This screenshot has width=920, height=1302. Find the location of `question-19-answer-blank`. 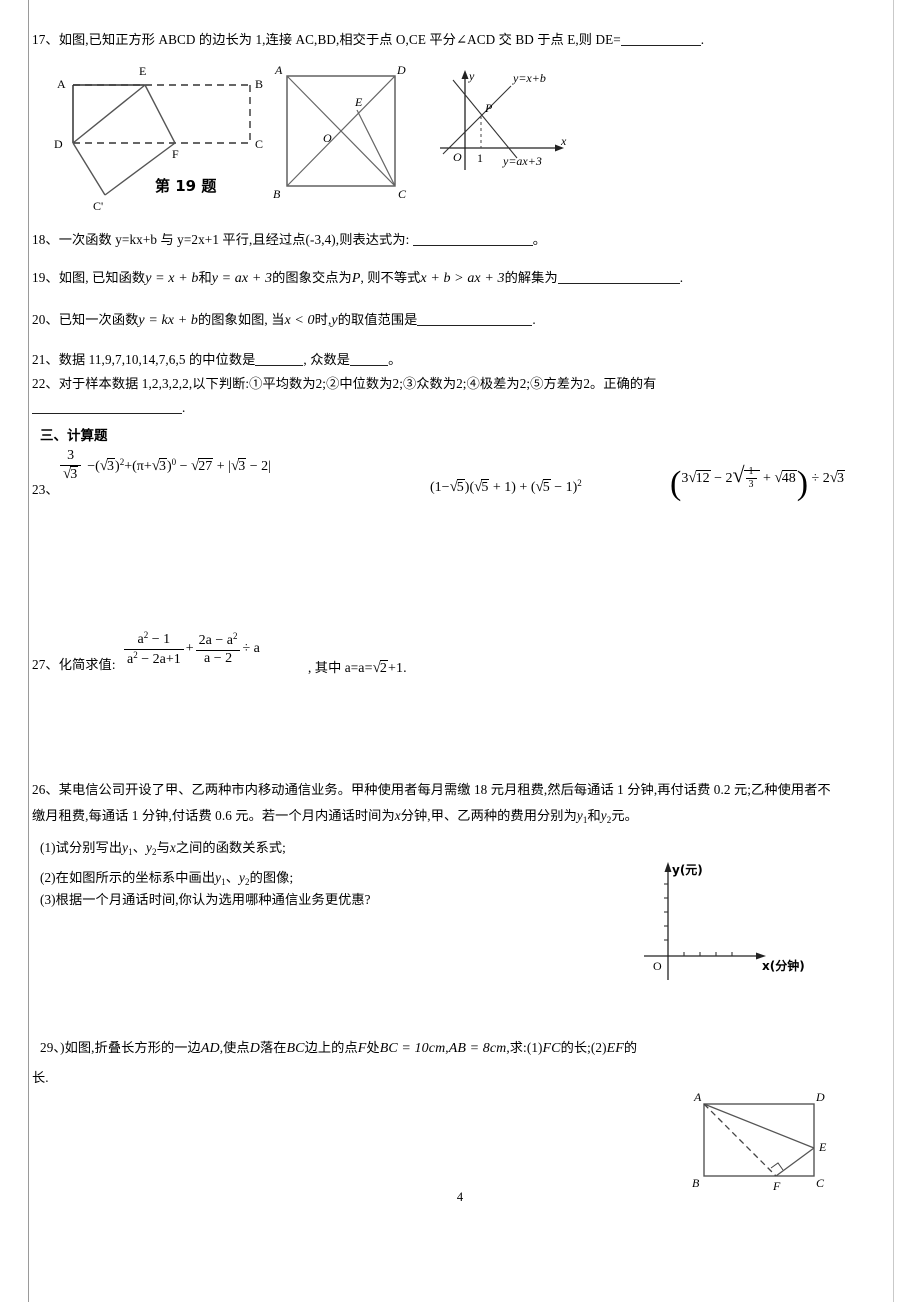

question-19-answer-blank is located at coordinates (618, 283).